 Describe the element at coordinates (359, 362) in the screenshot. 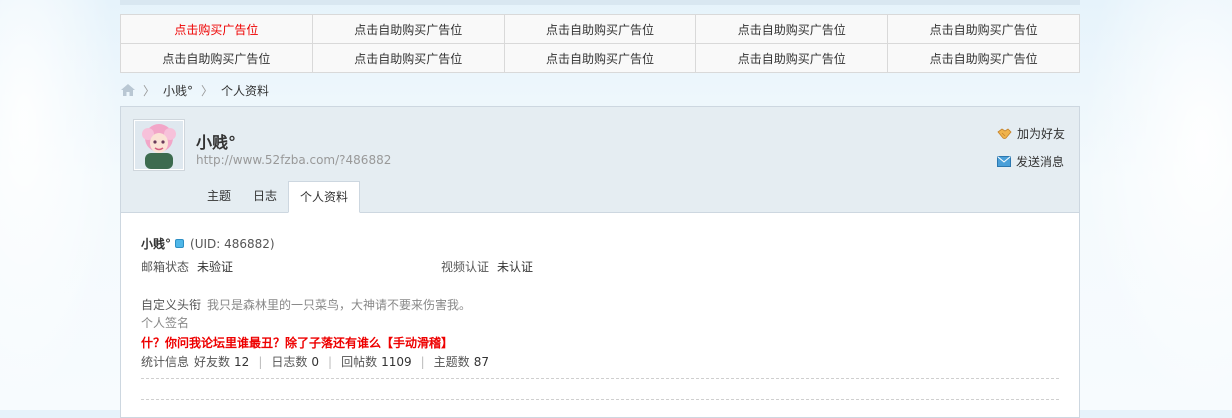

I see `reply-count-label: 回帖数` at that location.